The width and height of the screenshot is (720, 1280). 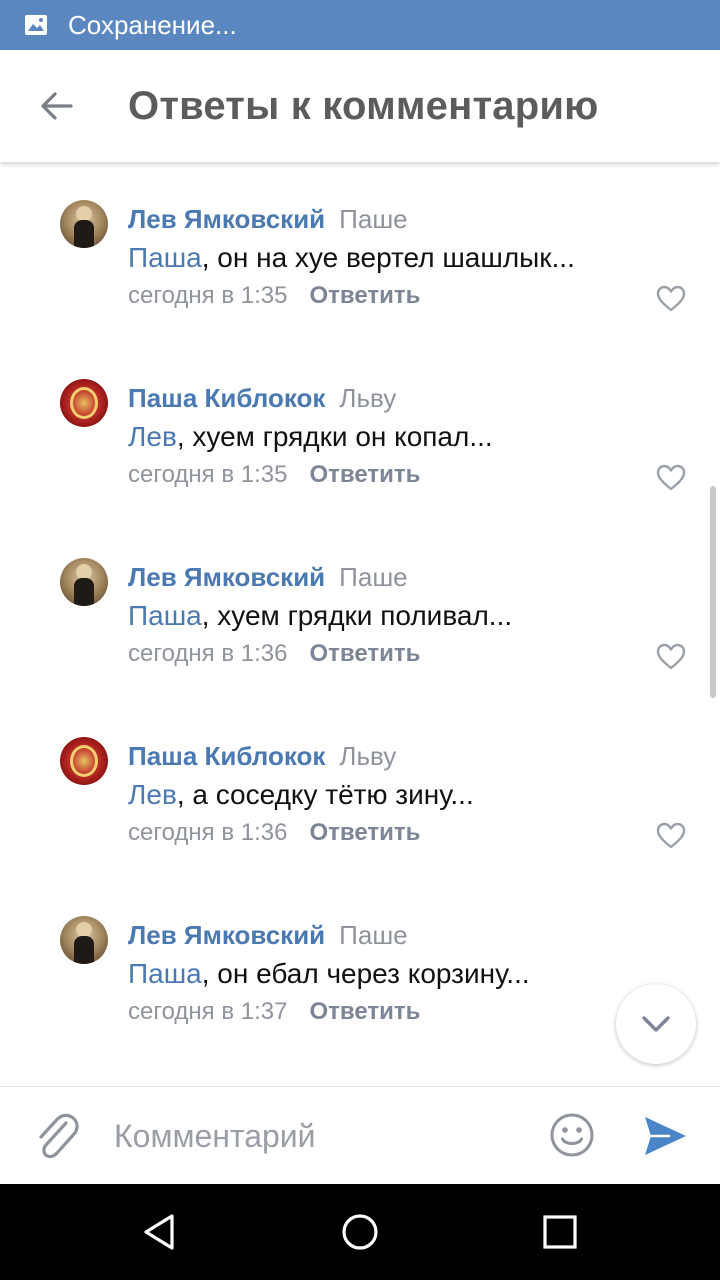 I want to click on back-button, so click(x=57, y=106).